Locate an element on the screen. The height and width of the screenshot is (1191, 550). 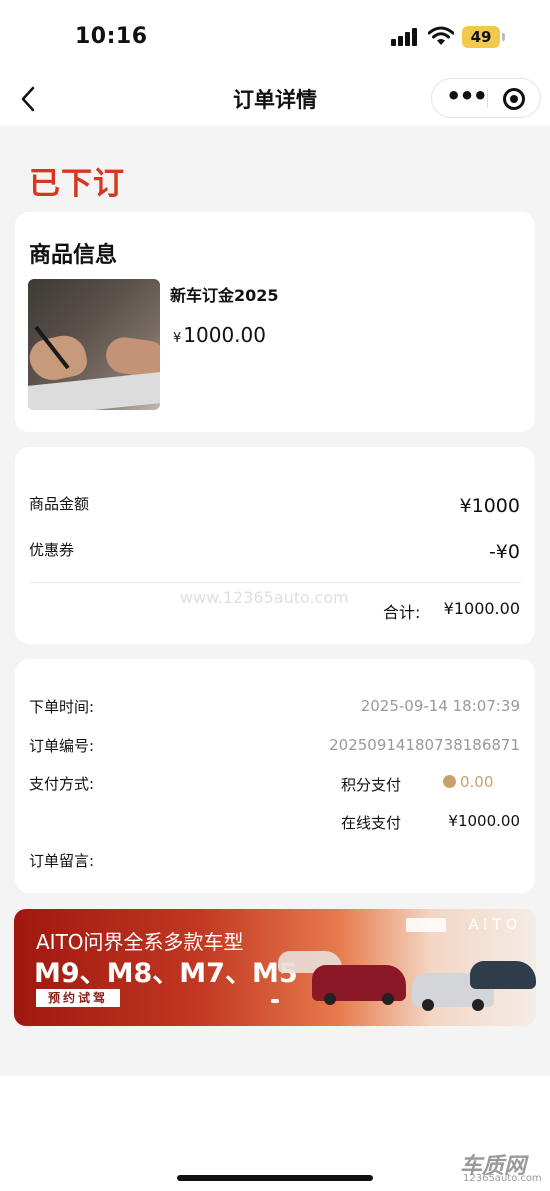
points-amount: 0.00 is located at coordinates (477, 782).